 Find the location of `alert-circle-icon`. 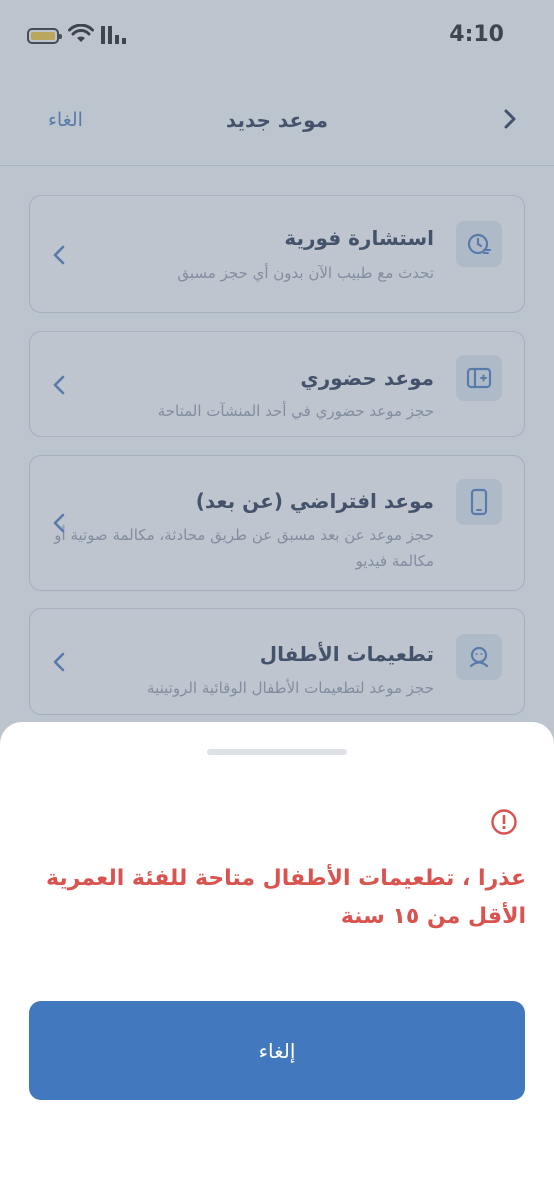

alert-circle-icon is located at coordinates (504, 822).